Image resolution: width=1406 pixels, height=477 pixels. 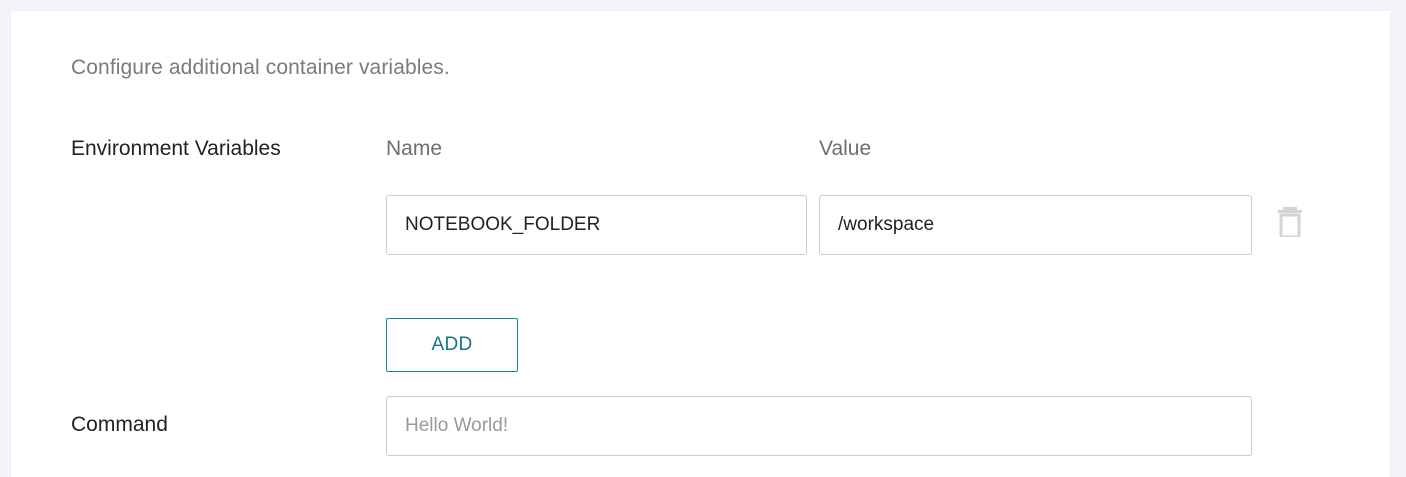 I want to click on value-column-header: Value, so click(x=845, y=148).